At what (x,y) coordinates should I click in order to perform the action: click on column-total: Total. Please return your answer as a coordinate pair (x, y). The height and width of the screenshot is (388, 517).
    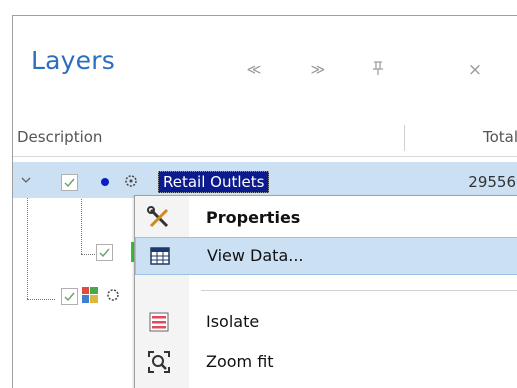
    Looking at the image, I should click on (500, 137).